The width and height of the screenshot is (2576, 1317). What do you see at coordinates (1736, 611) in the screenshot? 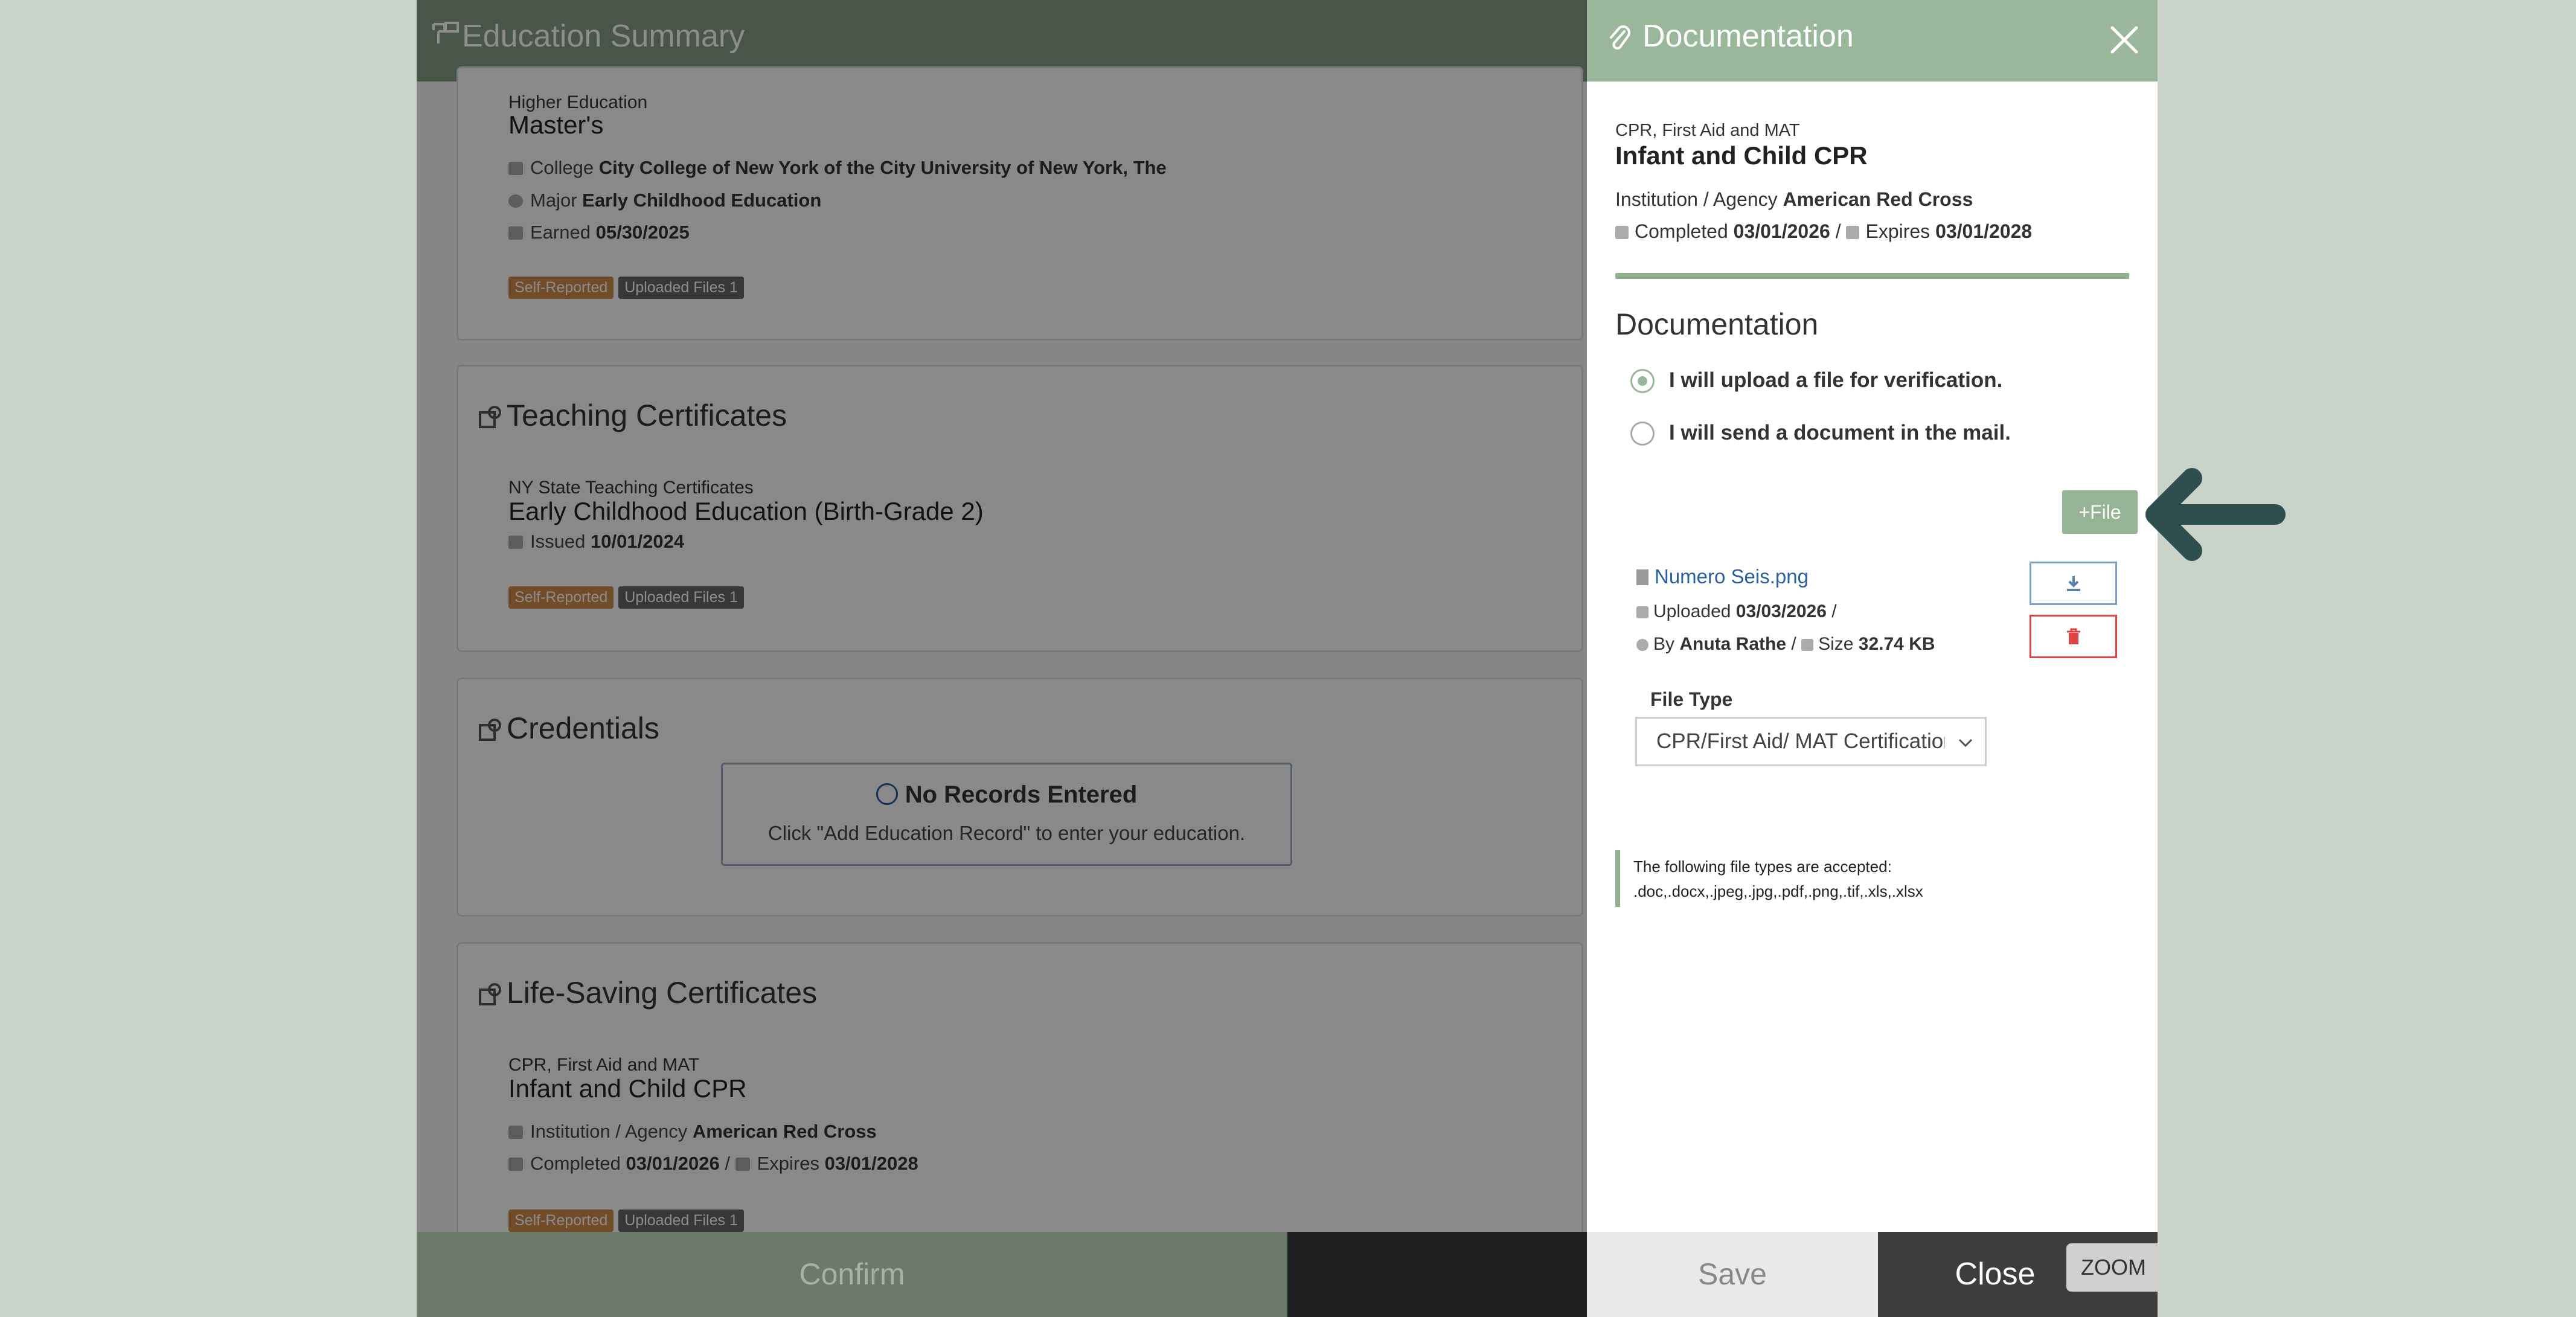
I see `file-uploaded-row: Uploaded 03/03/2026 /` at bounding box center [1736, 611].